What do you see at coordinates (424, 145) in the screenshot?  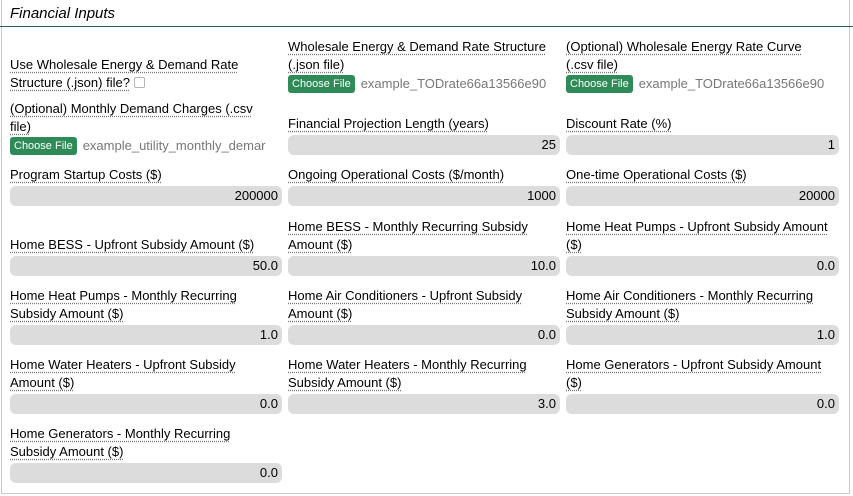 I see `projection-length-input: 25` at bounding box center [424, 145].